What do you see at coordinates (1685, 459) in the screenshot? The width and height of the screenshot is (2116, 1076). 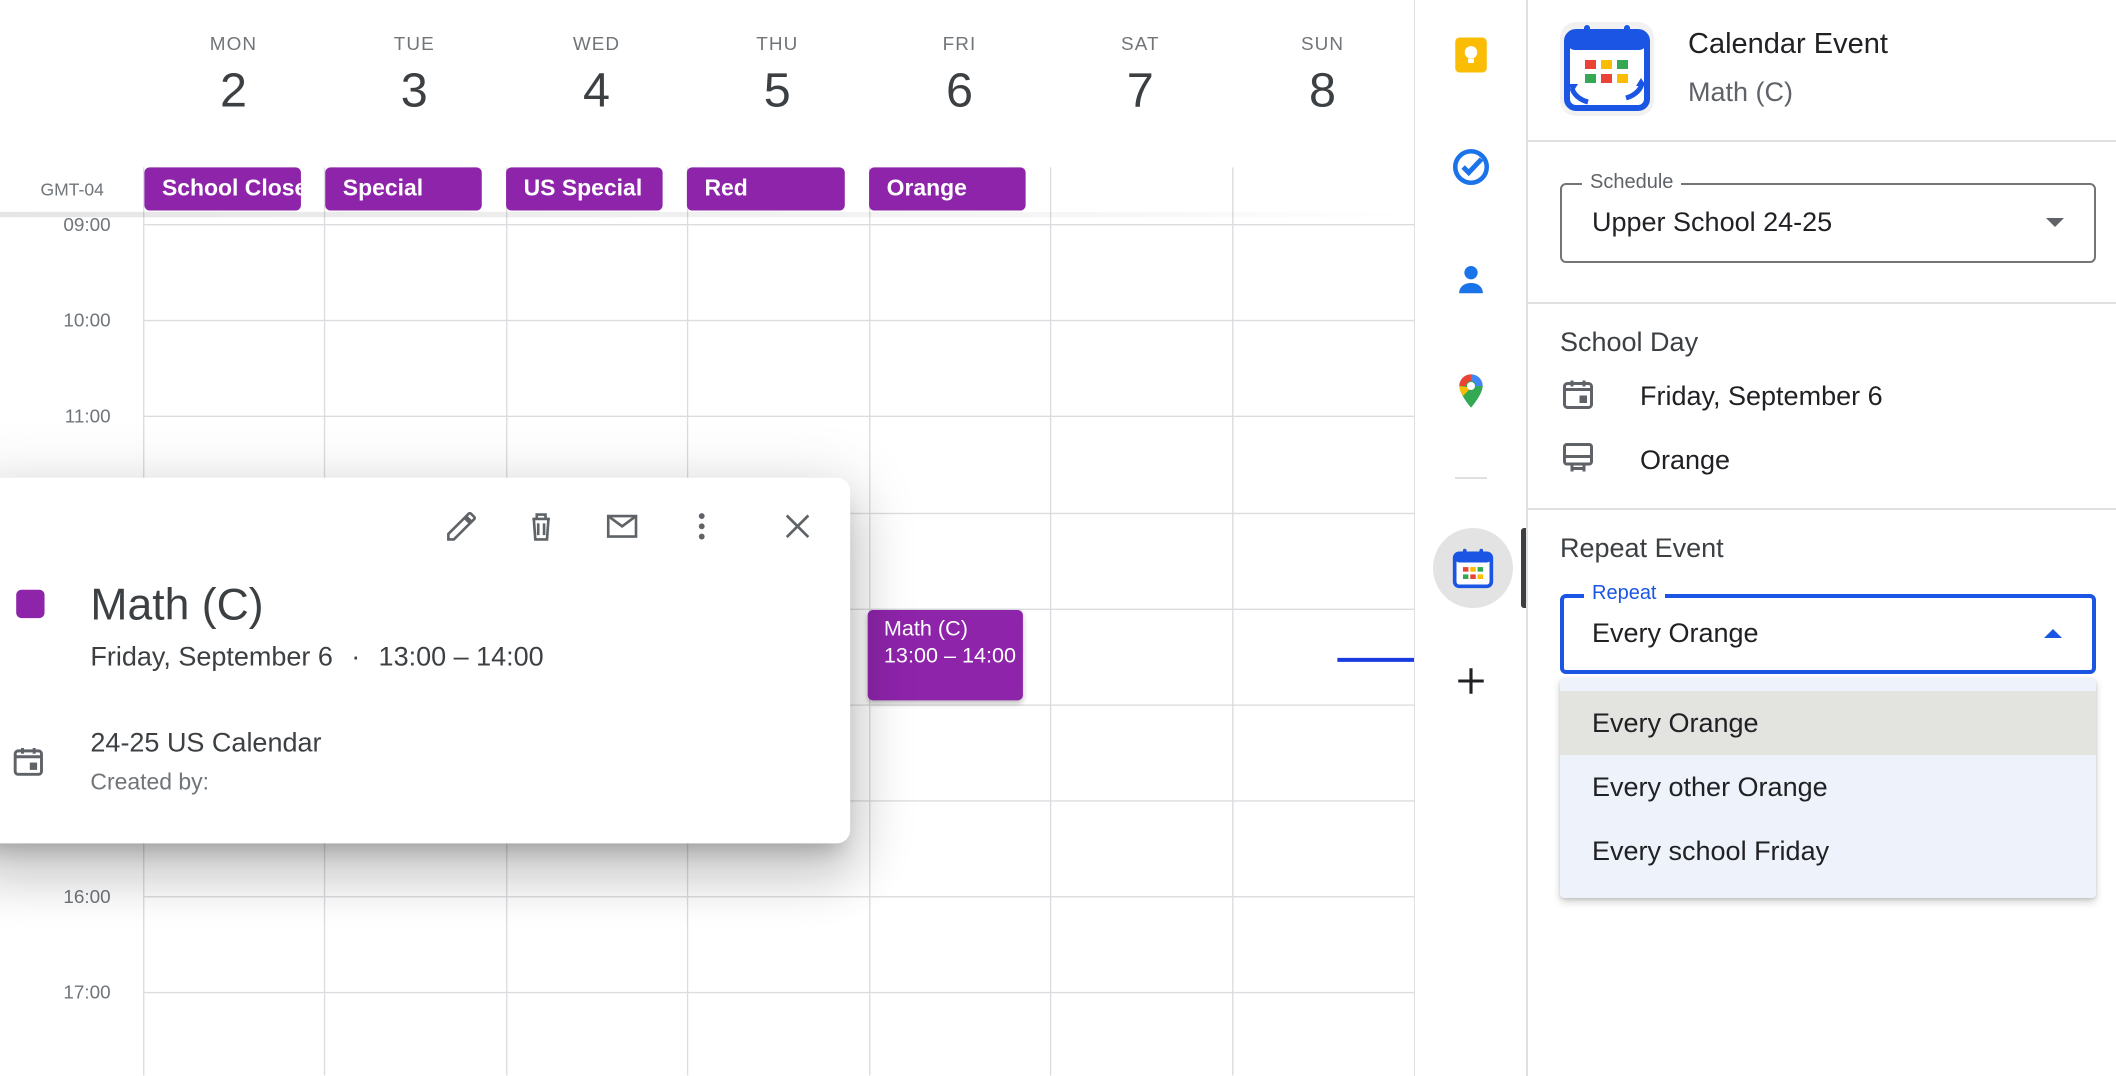 I see `school-day-rotation: Orange` at bounding box center [1685, 459].